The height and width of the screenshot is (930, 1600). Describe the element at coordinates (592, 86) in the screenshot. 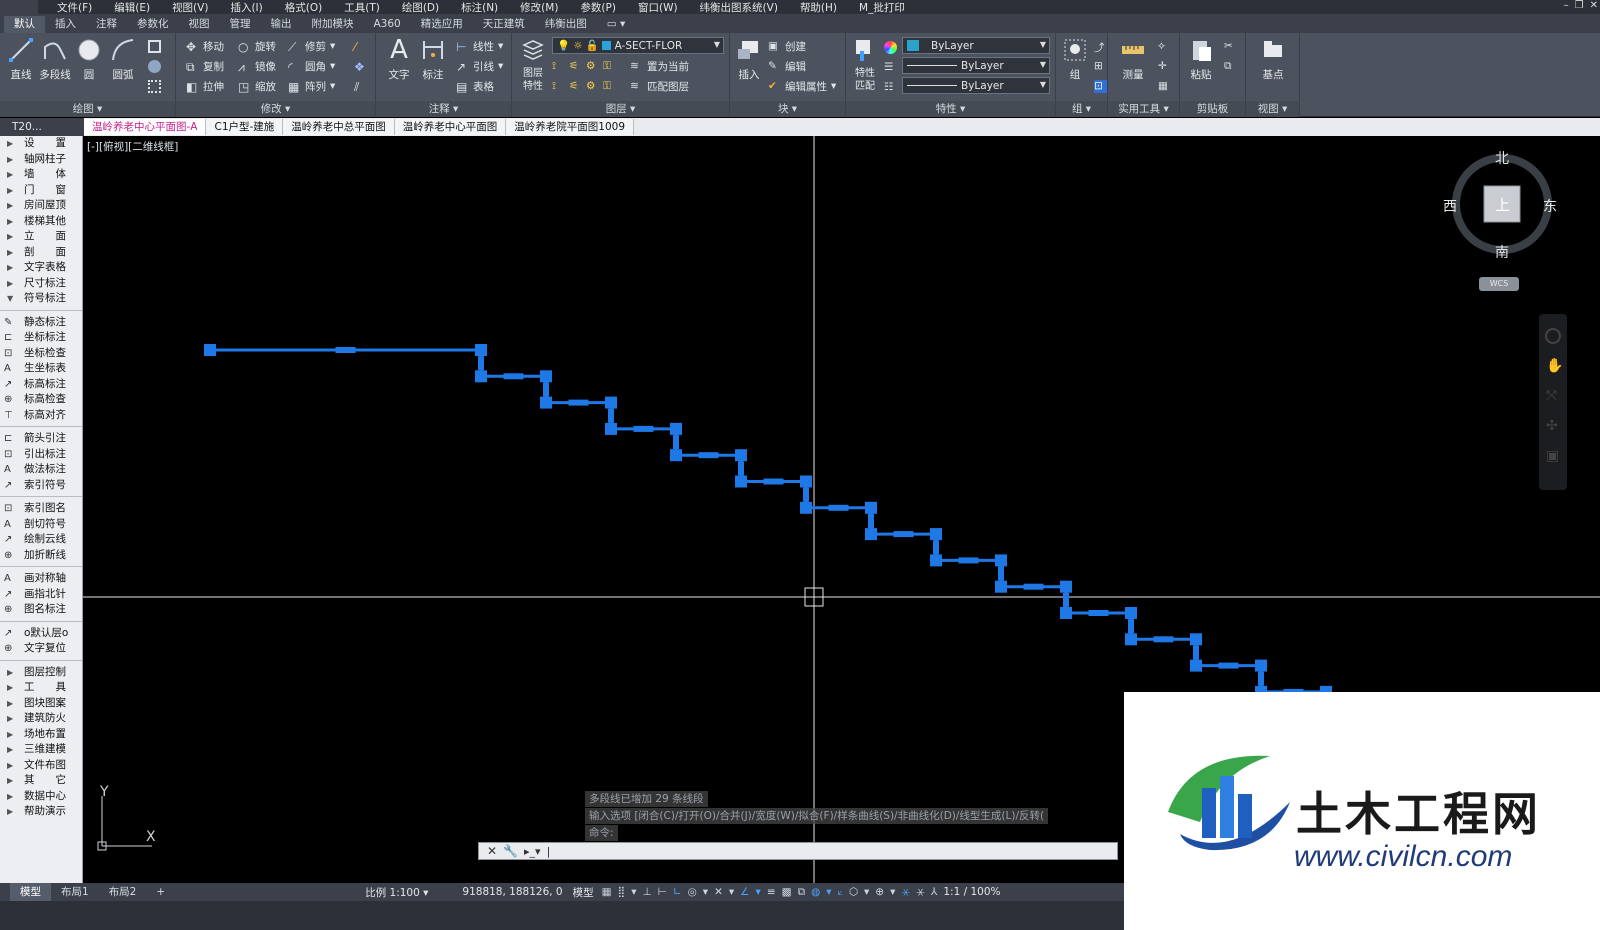

I see `layer-thaw-icon: ⚙` at that location.